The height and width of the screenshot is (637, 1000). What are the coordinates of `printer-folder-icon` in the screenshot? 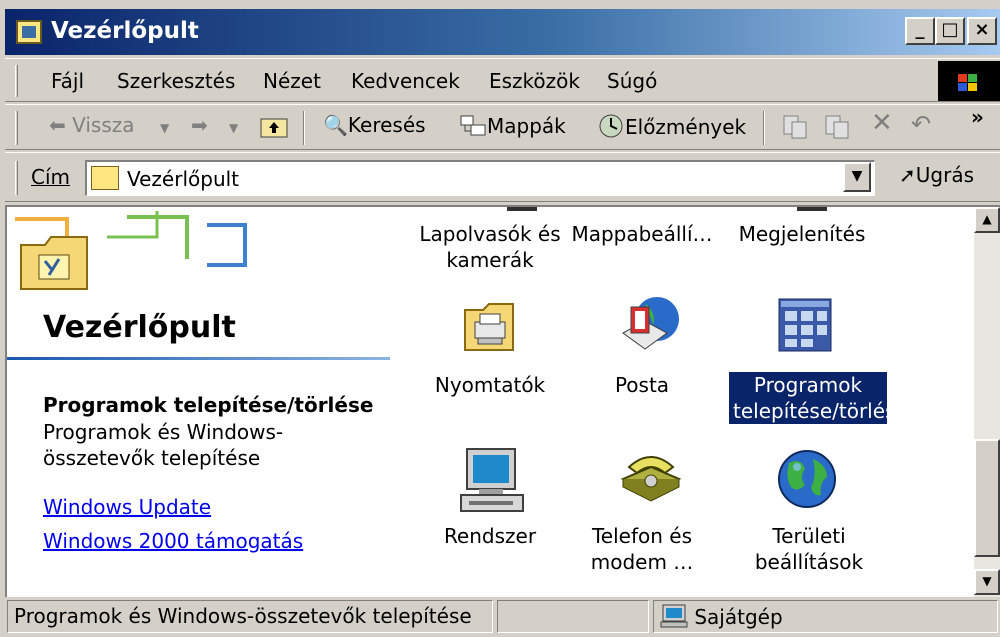 It's located at (490, 327).